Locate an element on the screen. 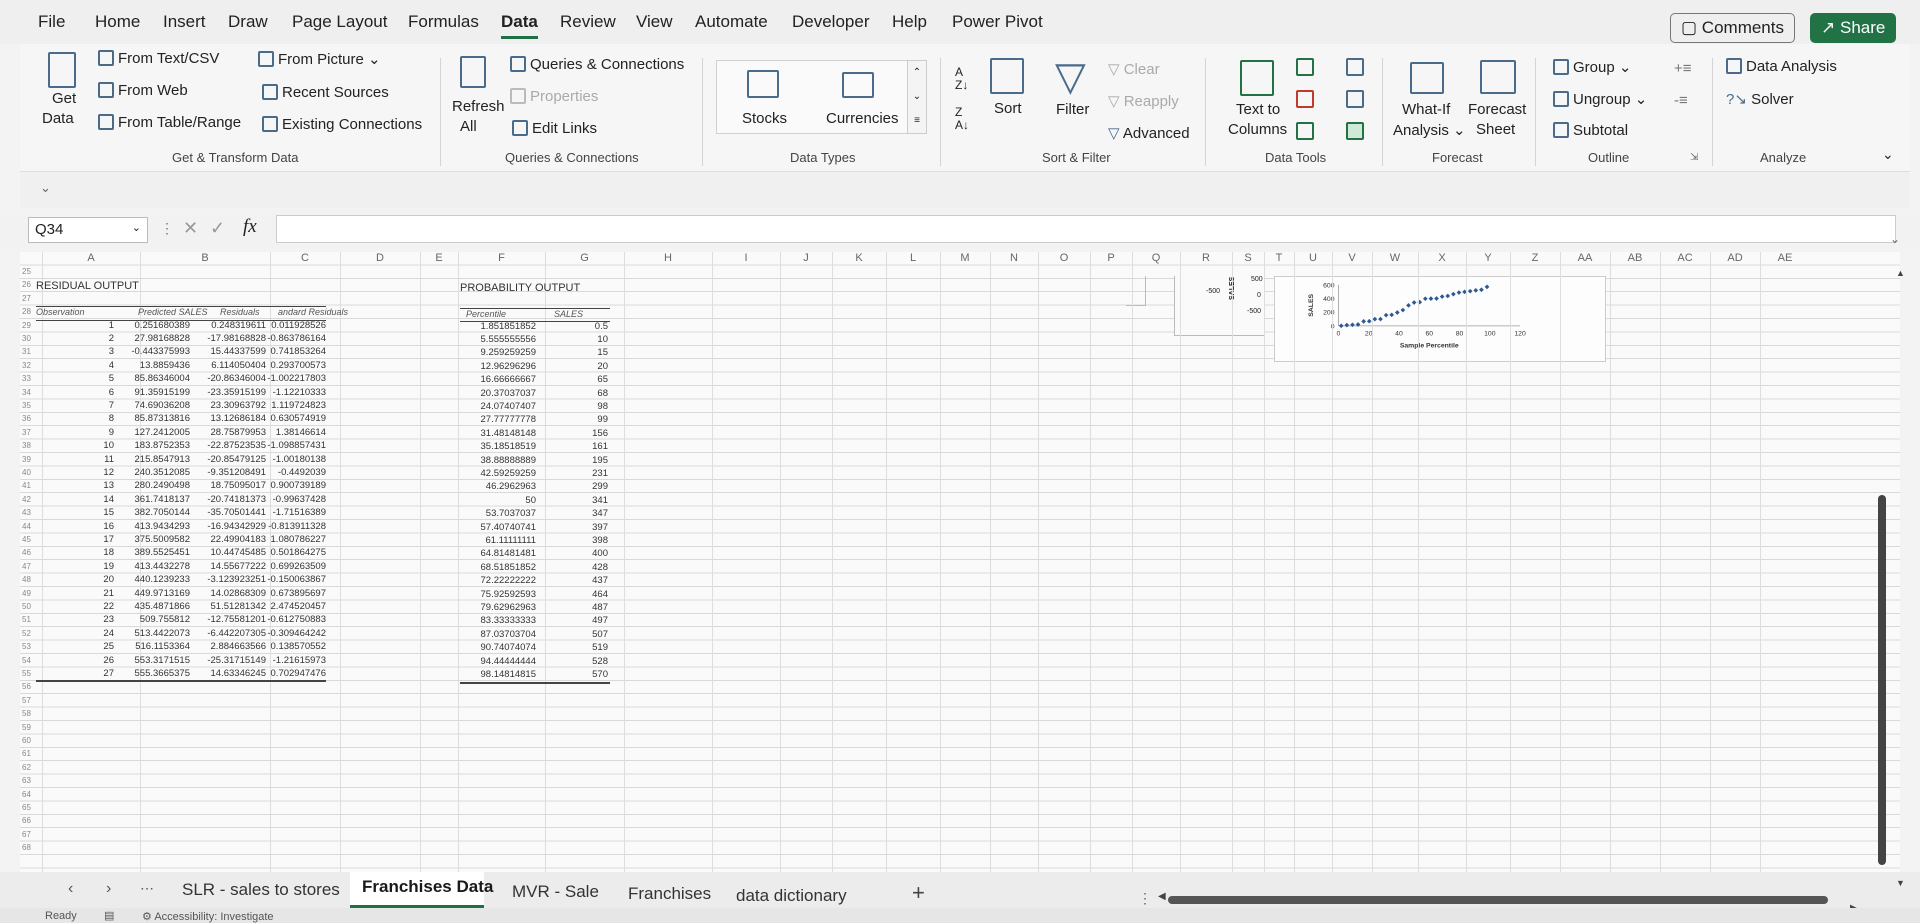 The width and height of the screenshot is (1920, 923). row-header: 56 is located at coordinates (31, 686).